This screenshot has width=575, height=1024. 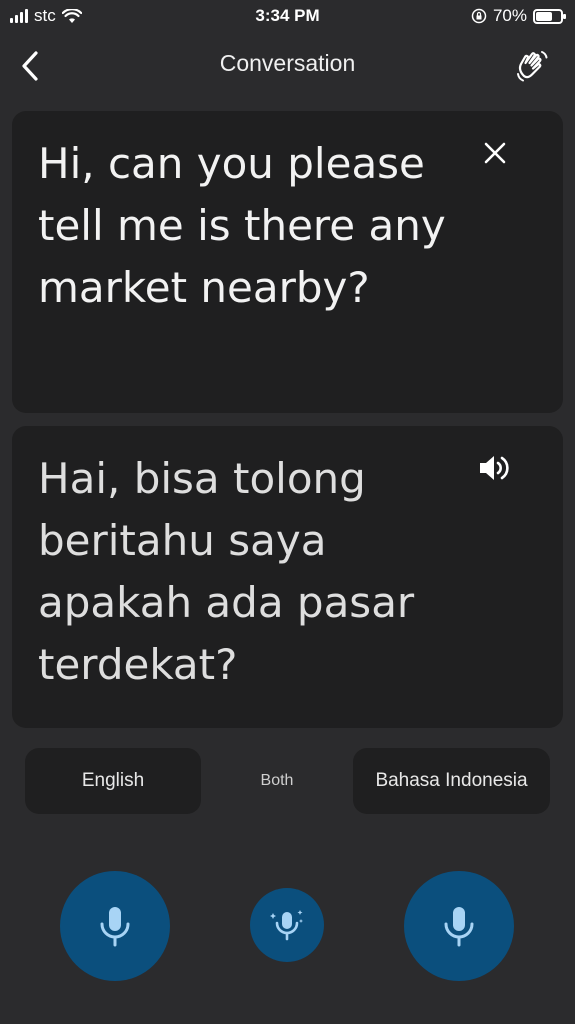 I want to click on speaker-icon, so click(x=494, y=468).